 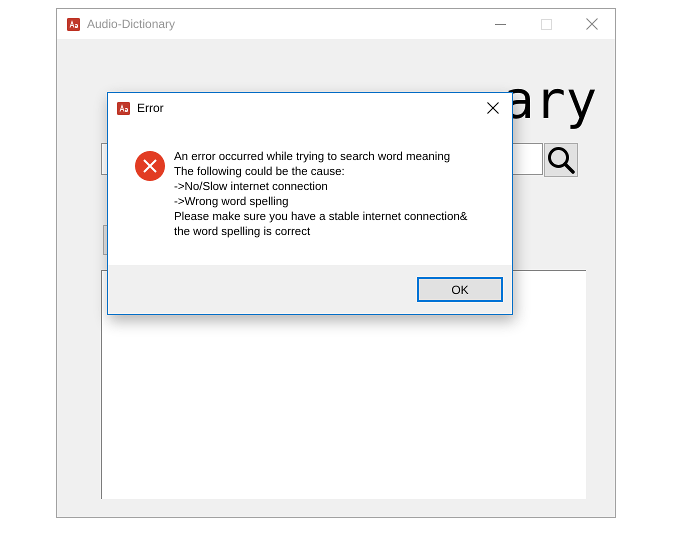 I want to click on window-title: Audio-Dictionary, so click(x=131, y=24).